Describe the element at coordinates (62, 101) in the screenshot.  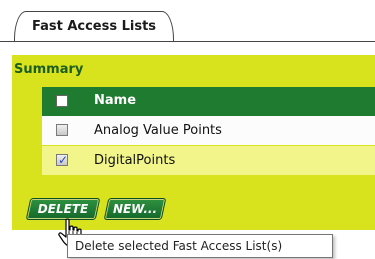
I see `select-all-checkbox` at that location.